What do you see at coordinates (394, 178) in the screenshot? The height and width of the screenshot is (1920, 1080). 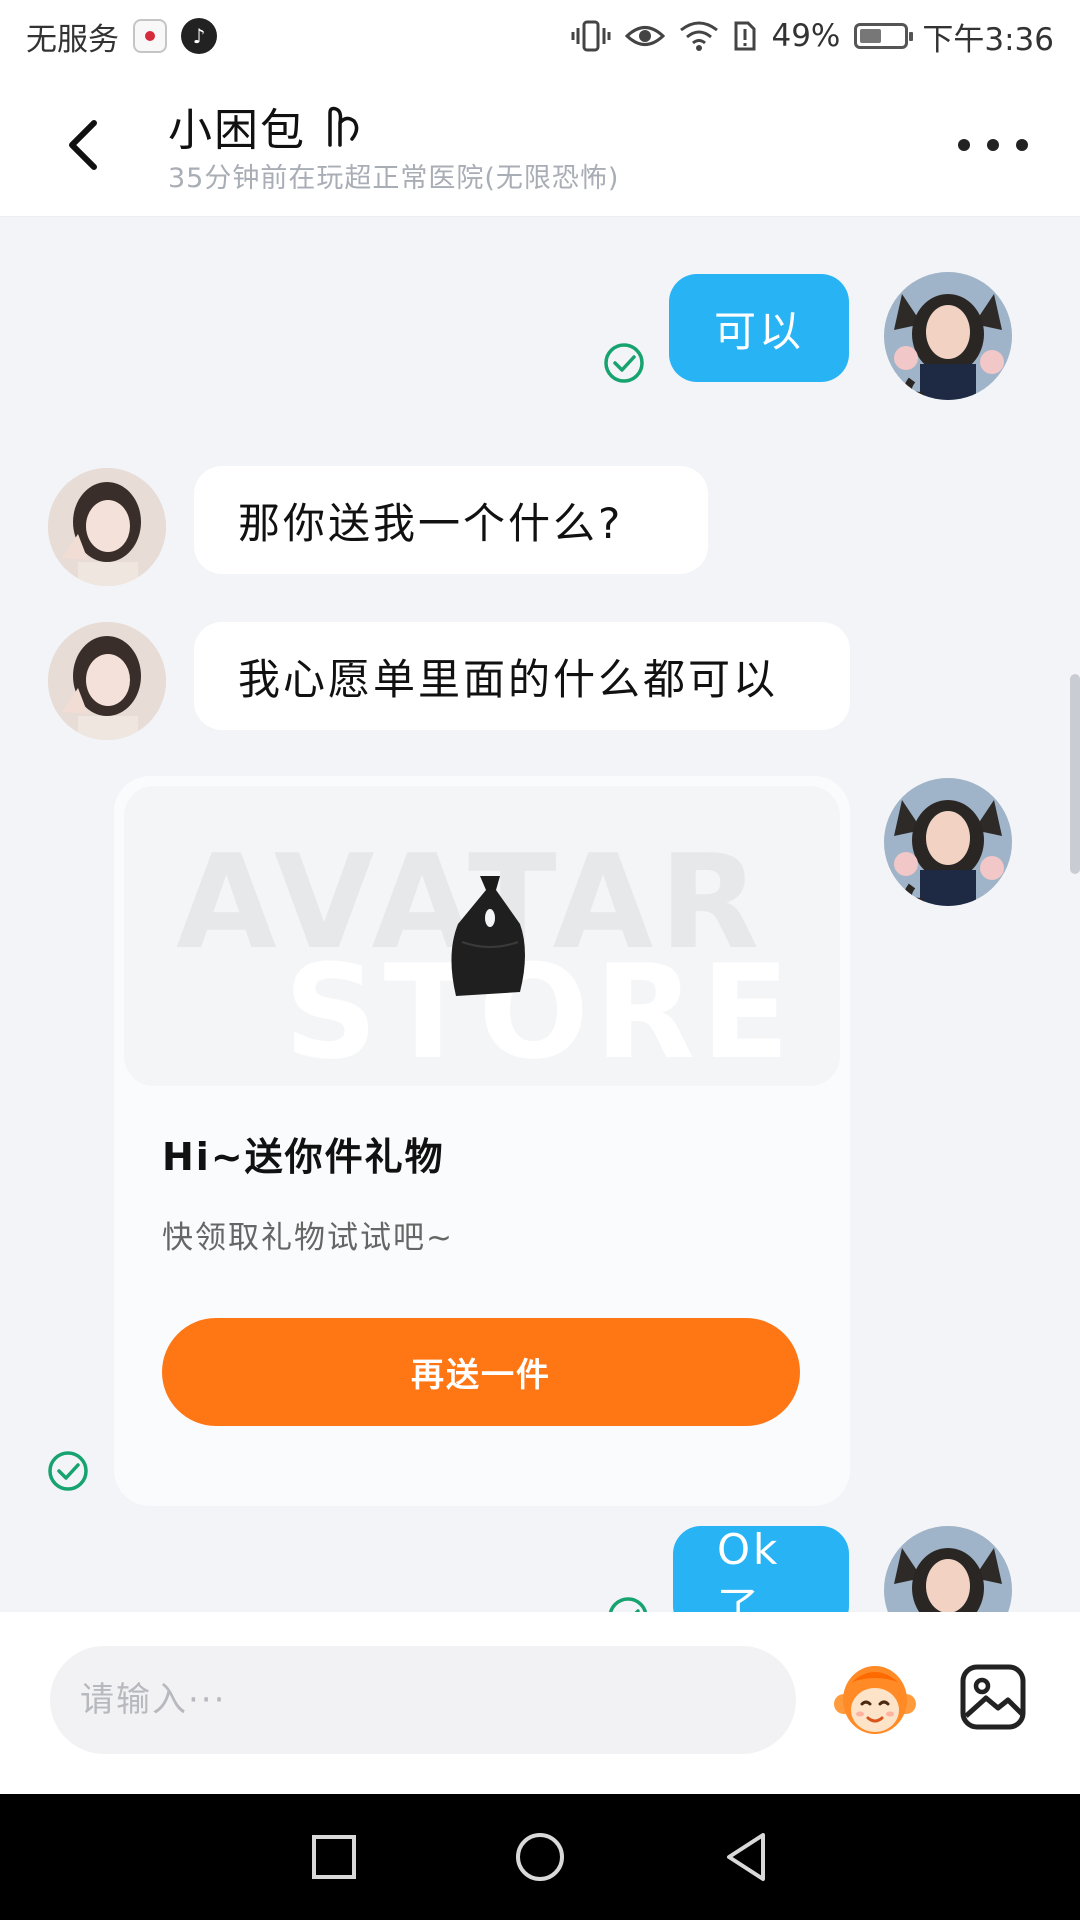 I see `contact-status: 35分钟前在玩超正常医院(无限恐怖)` at bounding box center [394, 178].